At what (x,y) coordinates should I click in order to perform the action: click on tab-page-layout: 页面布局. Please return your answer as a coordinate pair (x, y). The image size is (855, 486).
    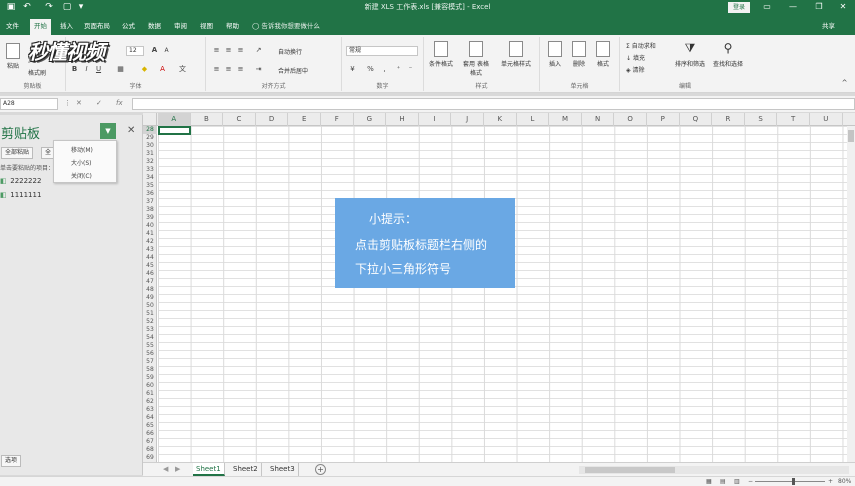
    Looking at the image, I should click on (97, 27).